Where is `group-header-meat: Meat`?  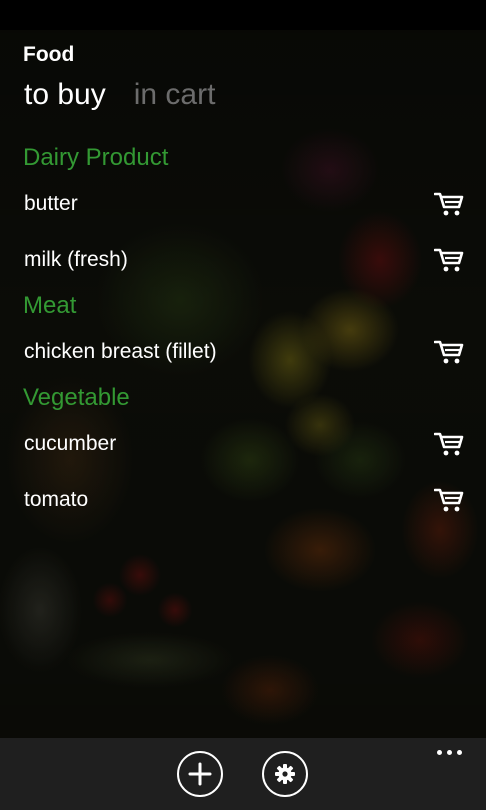
group-header-meat: Meat is located at coordinates (50, 305).